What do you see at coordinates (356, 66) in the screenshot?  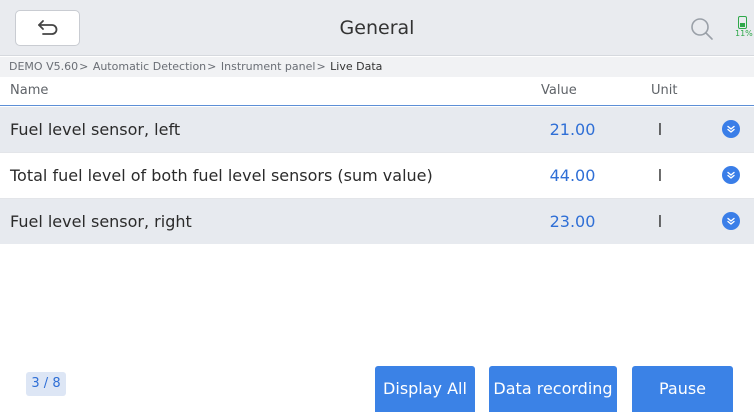 I see `breadcrumb-current: Live Data` at bounding box center [356, 66].